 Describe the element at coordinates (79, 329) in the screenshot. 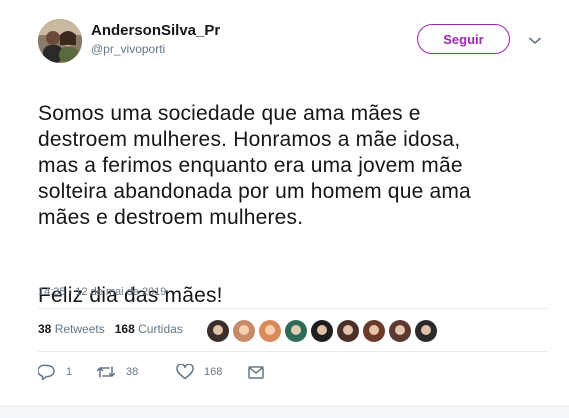

I see `retweets-label: Retweets` at that location.